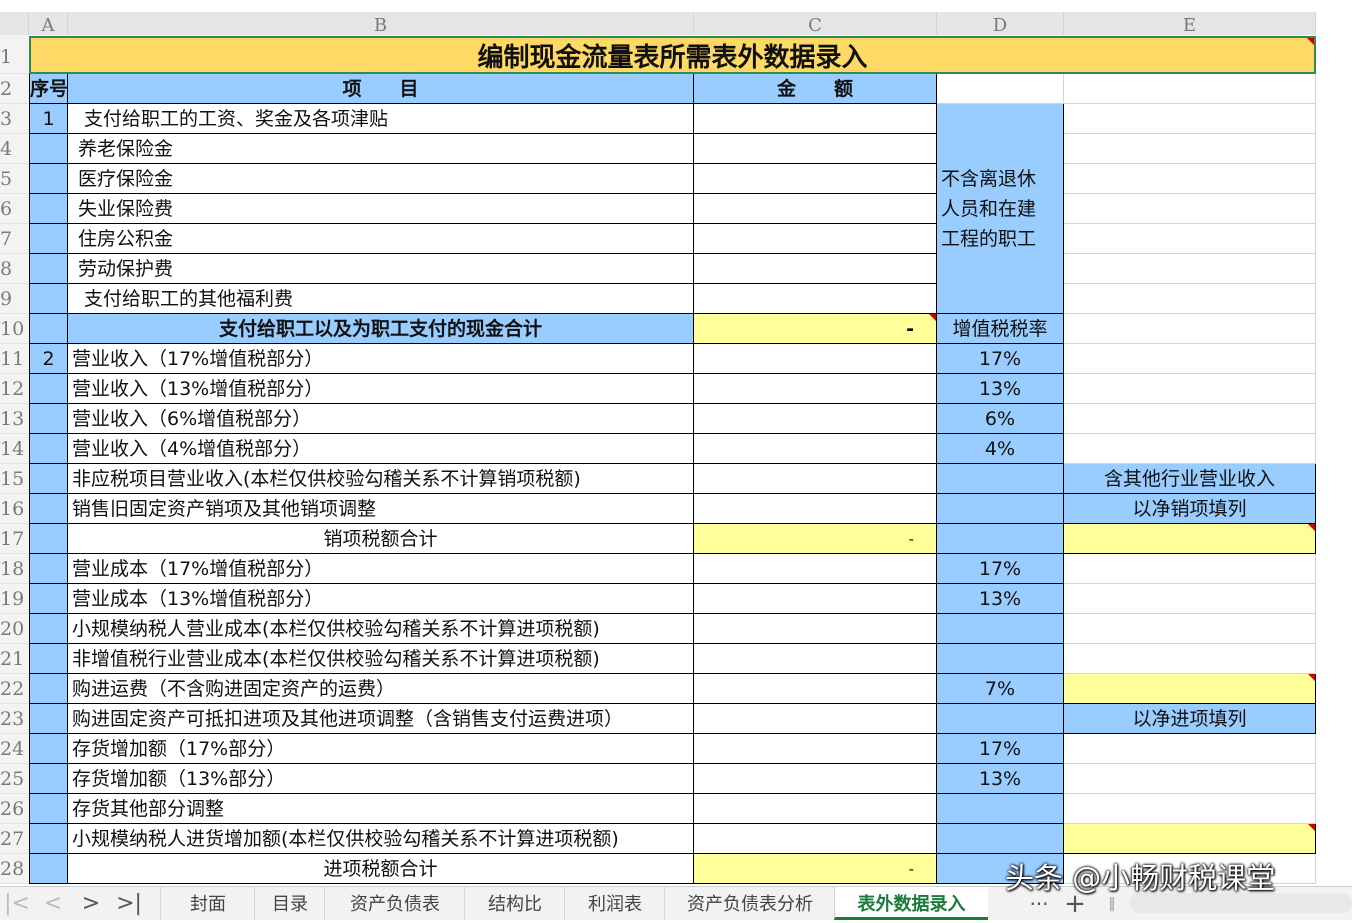 This screenshot has width=1352, height=923. Describe the element at coordinates (381, 329) in the screenshot. I see `item-cell: 支付给职工以及为职工支付的现金合计` at that location.